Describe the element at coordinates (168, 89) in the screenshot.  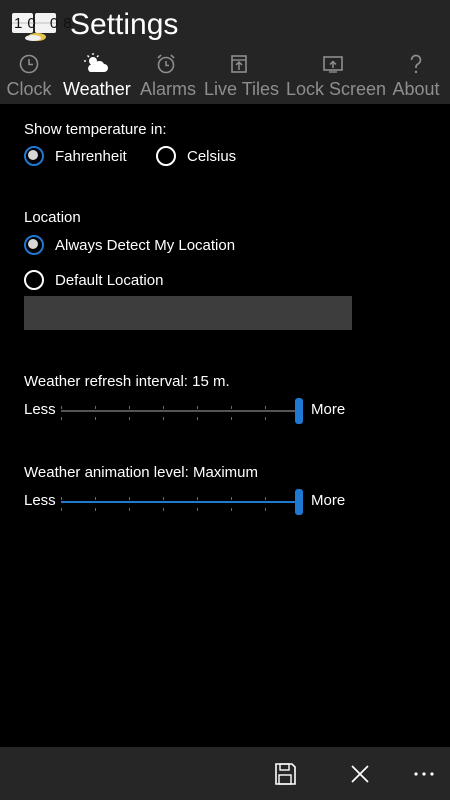
I see `tab-alarms-label: Alarms` at that location.